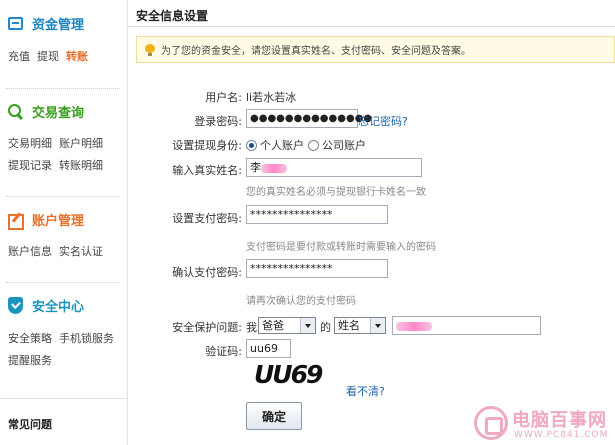 This screenshot has width=615, height=445. Describe the element at coordinates (15, 305) in the screenshot. I see `shield-icon` at that location.